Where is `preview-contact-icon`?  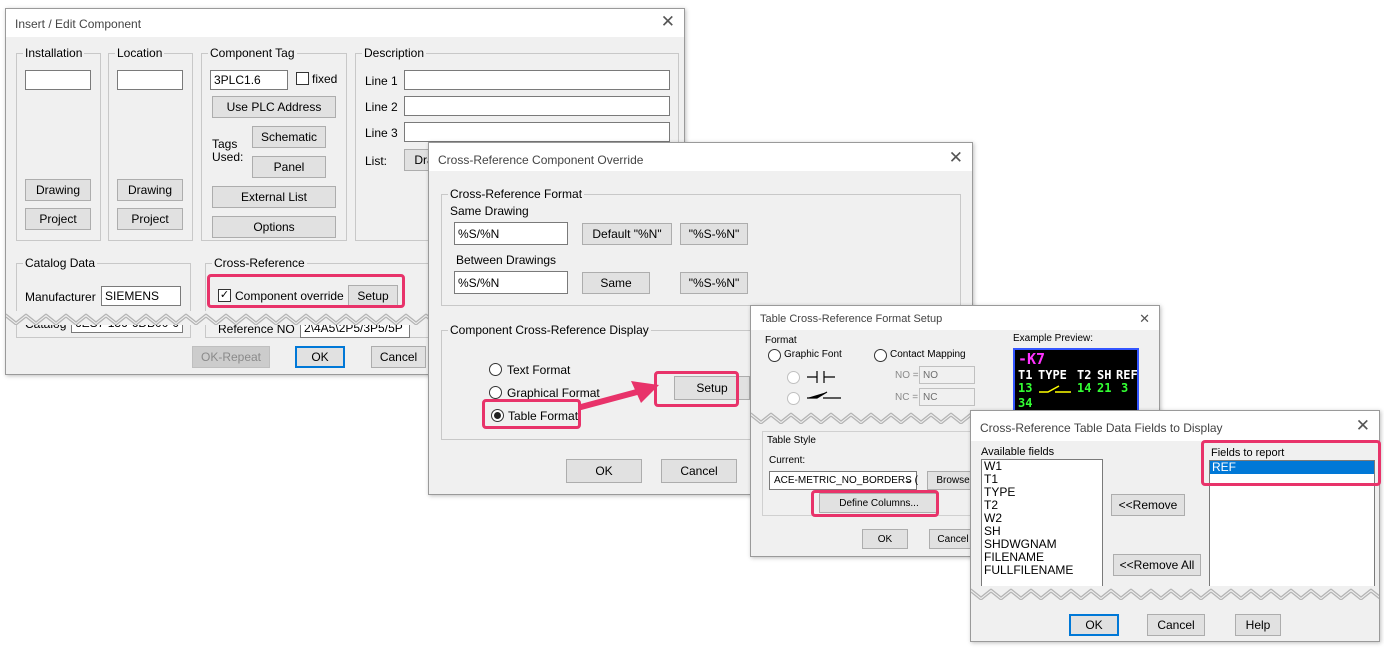
preview-contact-icon is located at coordinates (1055, 389).